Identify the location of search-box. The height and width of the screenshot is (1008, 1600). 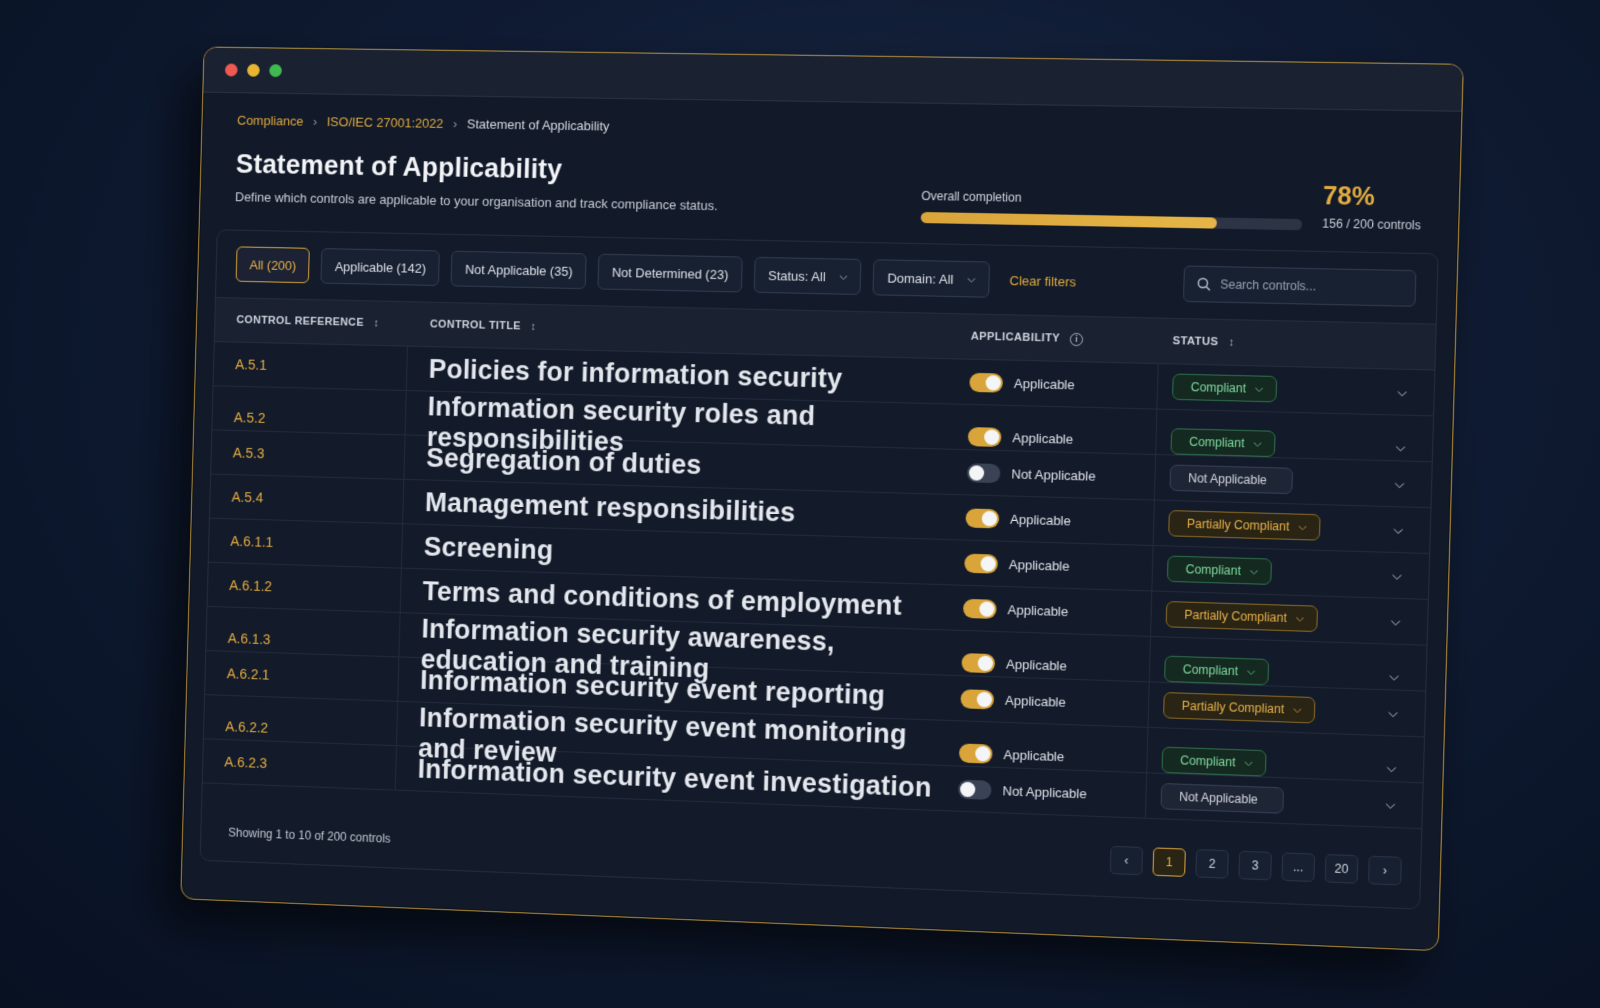
(1300, 285).